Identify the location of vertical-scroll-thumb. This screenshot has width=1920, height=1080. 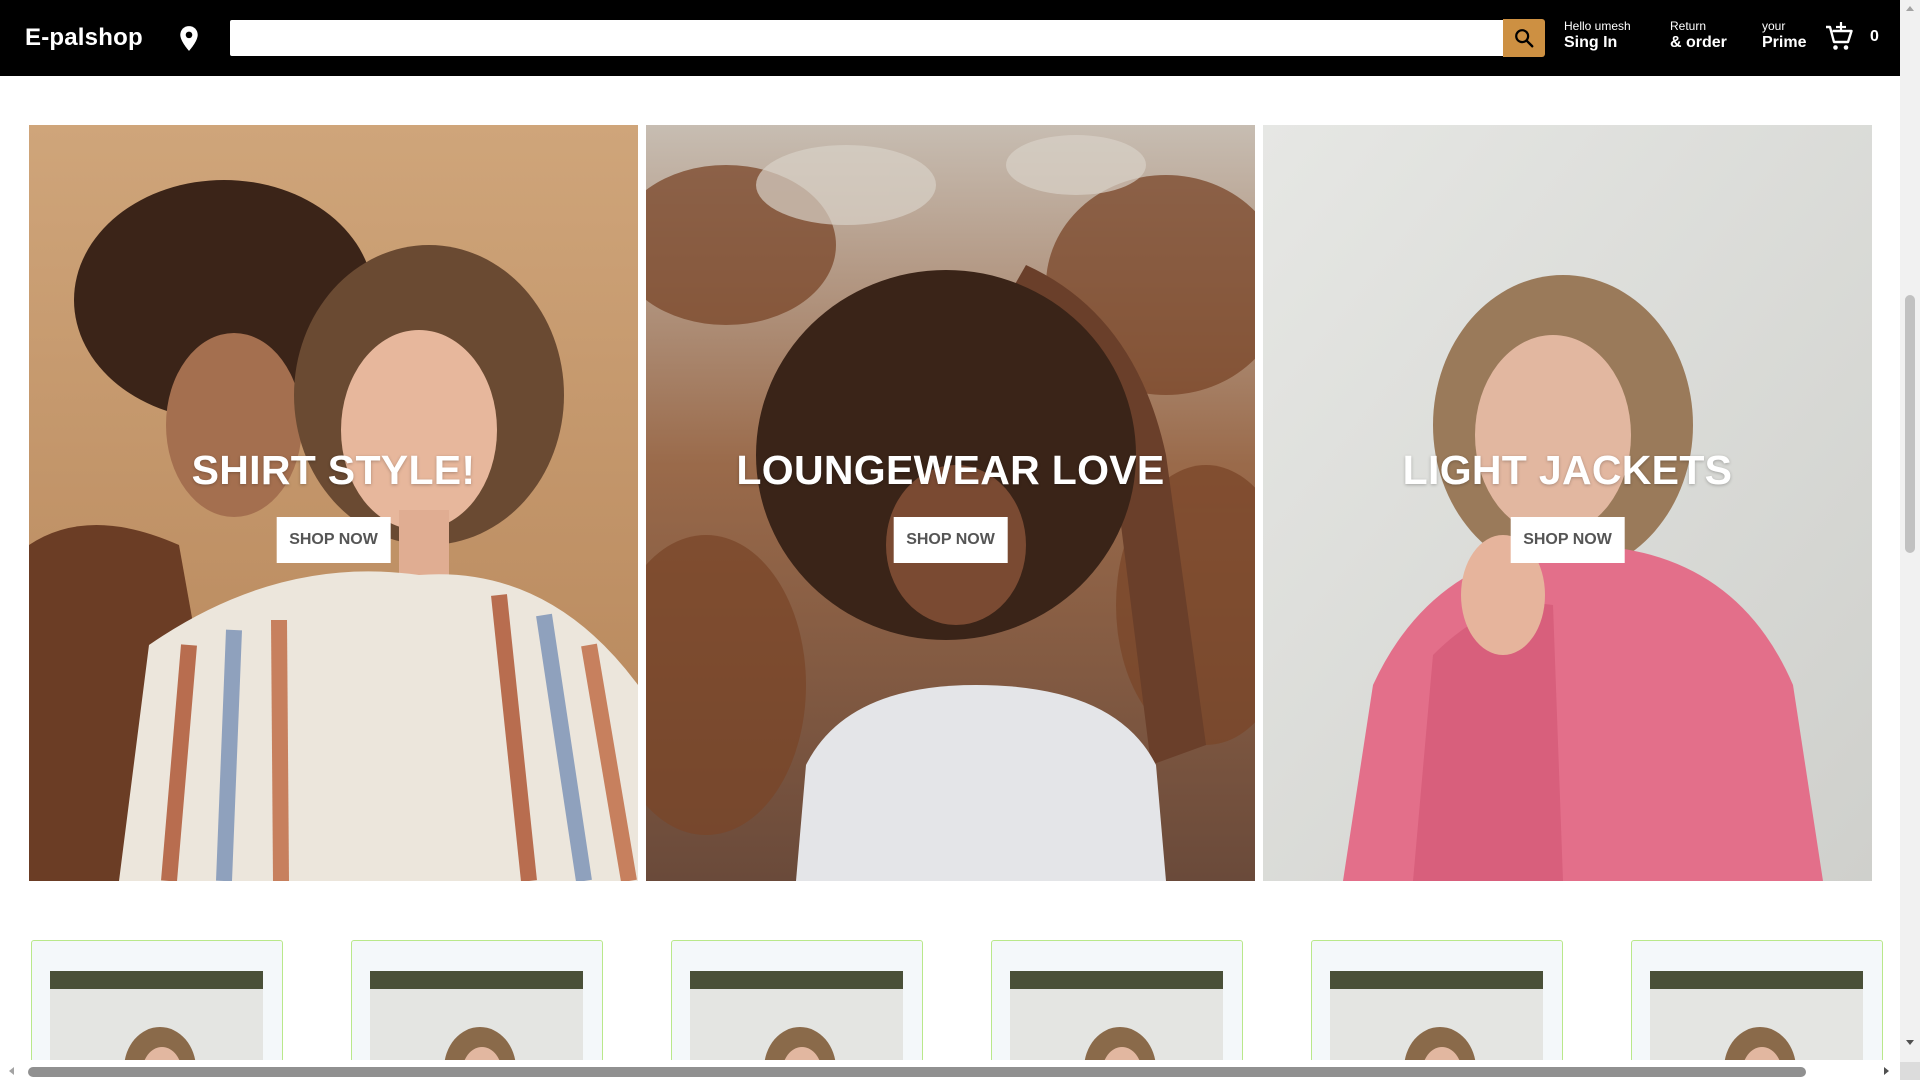
(1910, 424).